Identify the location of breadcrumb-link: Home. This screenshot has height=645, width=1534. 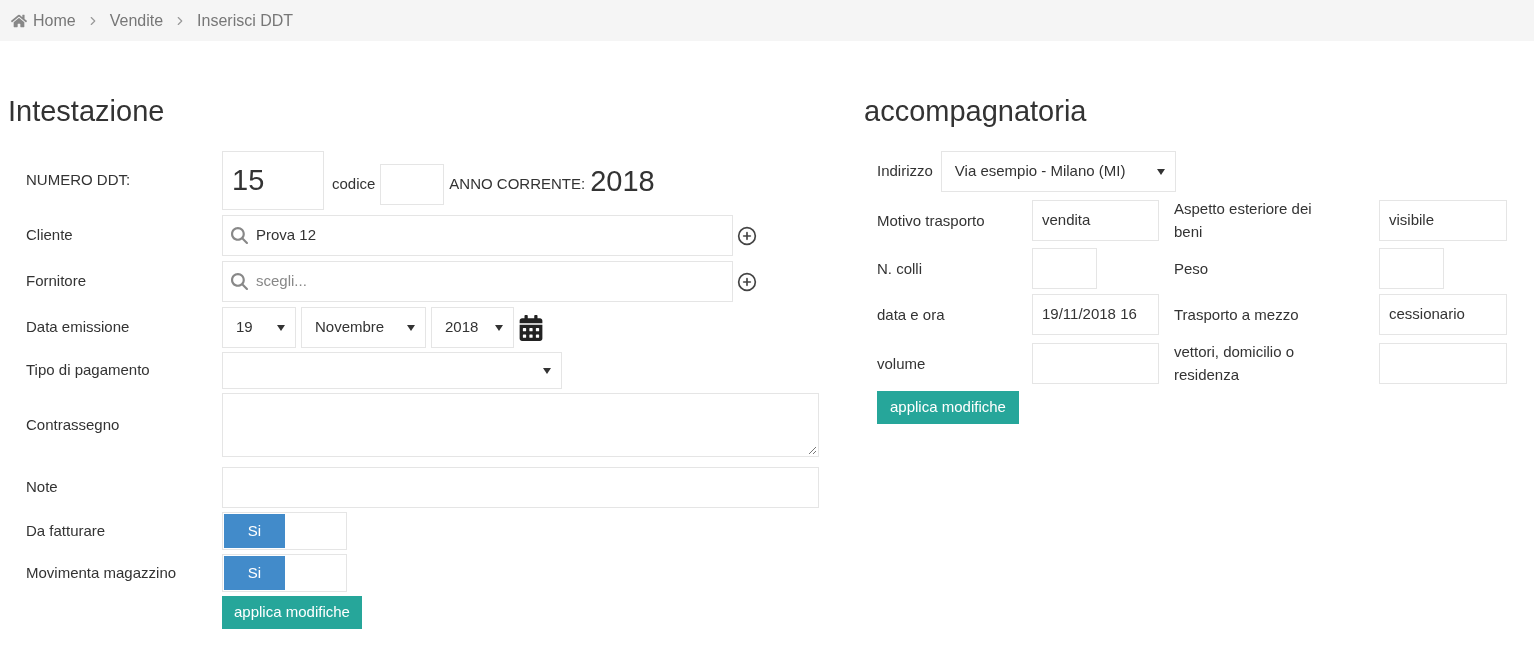
(54, 20).